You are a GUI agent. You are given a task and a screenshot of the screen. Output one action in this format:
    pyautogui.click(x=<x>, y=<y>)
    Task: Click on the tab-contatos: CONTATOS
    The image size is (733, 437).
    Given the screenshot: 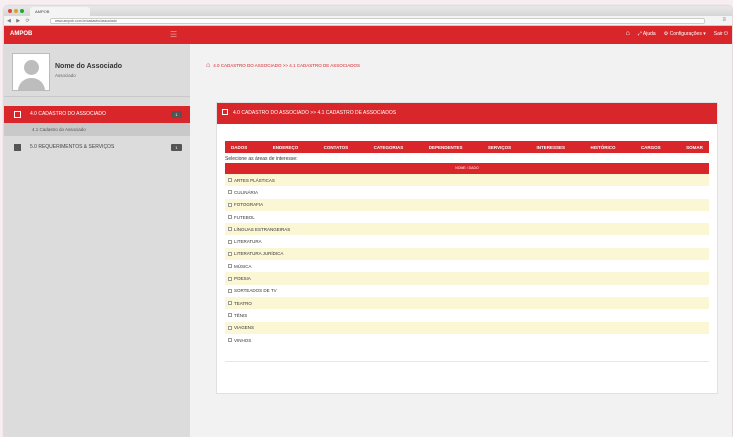 What is the action you would take?
    pyautogui.click(x=336, y=147)
    